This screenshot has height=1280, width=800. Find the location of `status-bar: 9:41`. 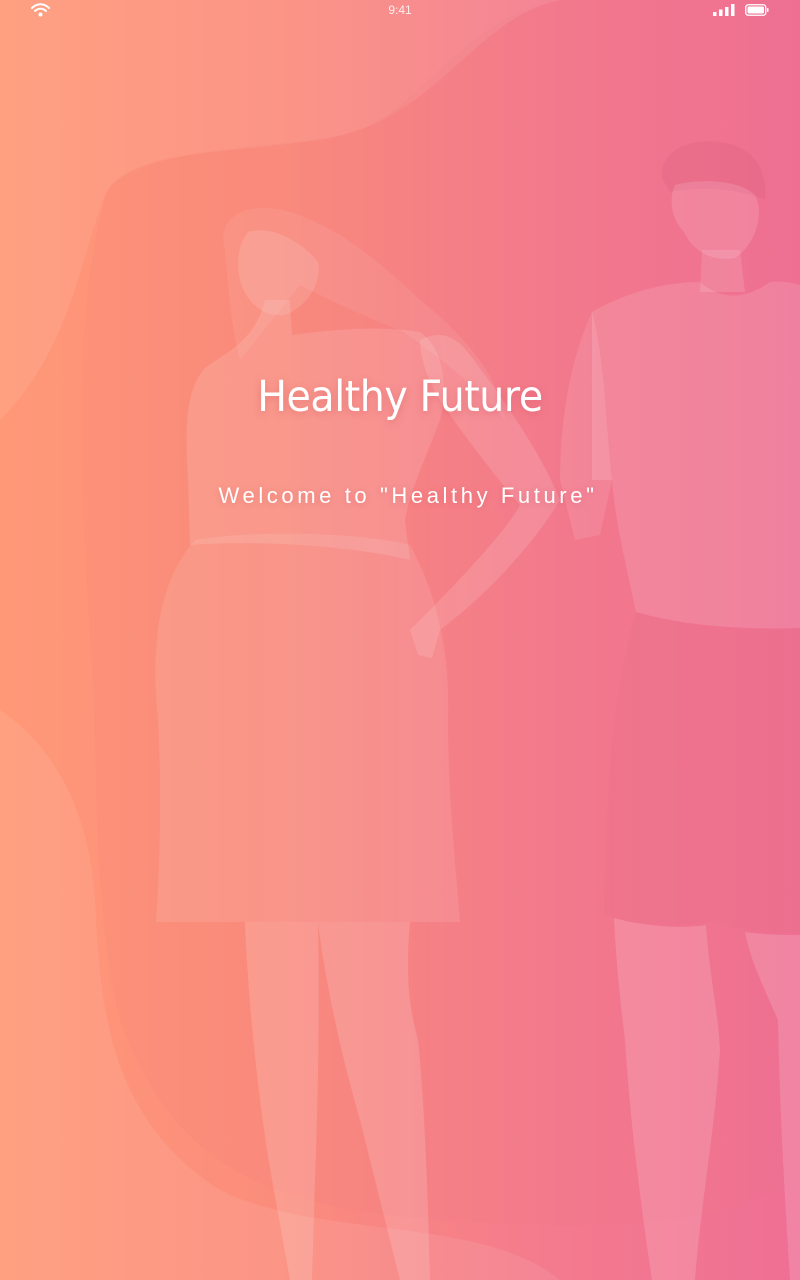

status-bar: 9:41 is located at coordinates (400, 11).